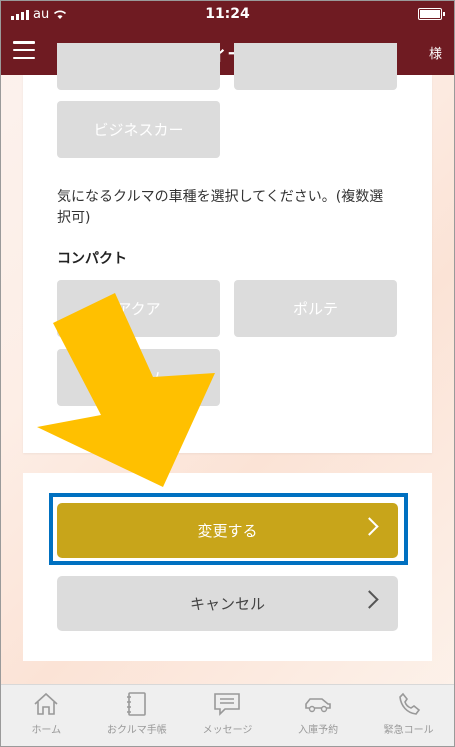 This screenshot has height=747, width=455. What do you see at coordinates (136, 704) in the screenshot?
I see `notebook-icon` at bounding box center [136, 704].